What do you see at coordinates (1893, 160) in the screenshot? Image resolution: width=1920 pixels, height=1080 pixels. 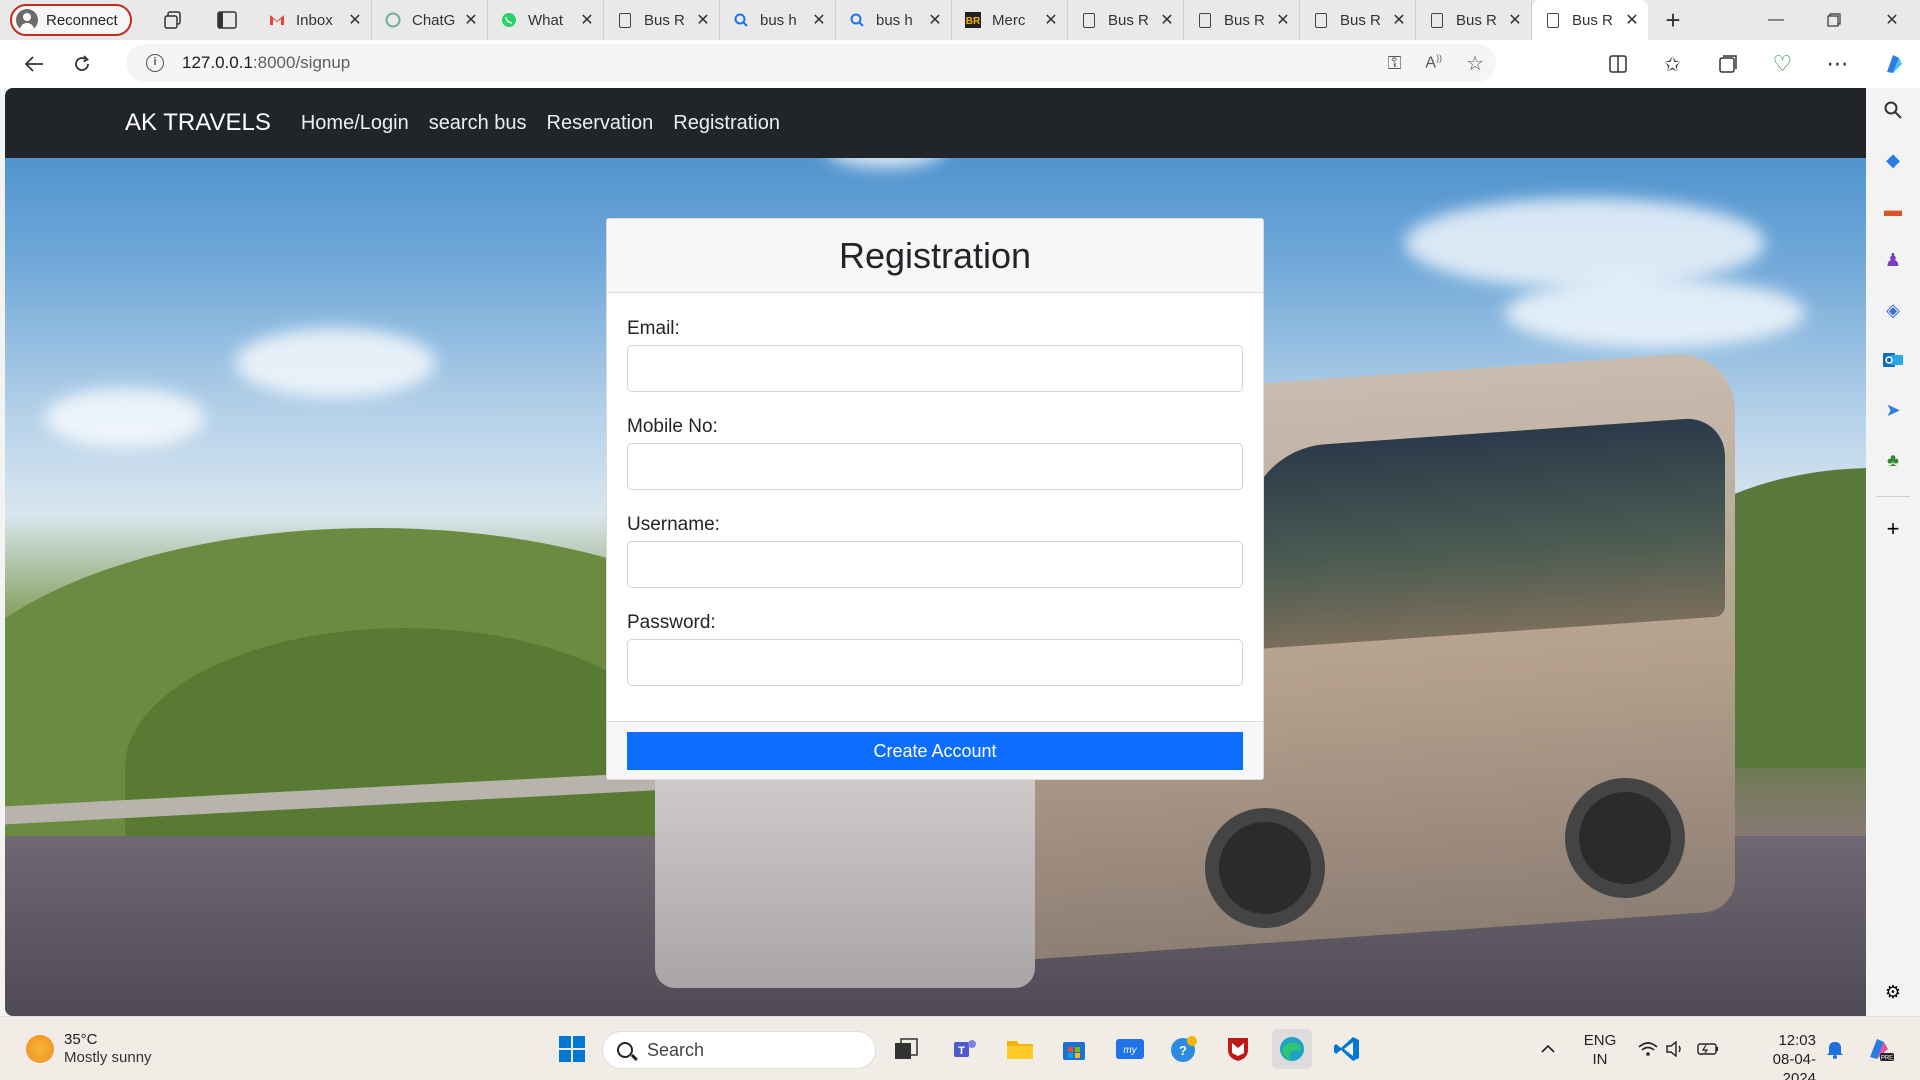 I see `sidebar-shopping-icon: ◆` at bounding box center [1893, 160].